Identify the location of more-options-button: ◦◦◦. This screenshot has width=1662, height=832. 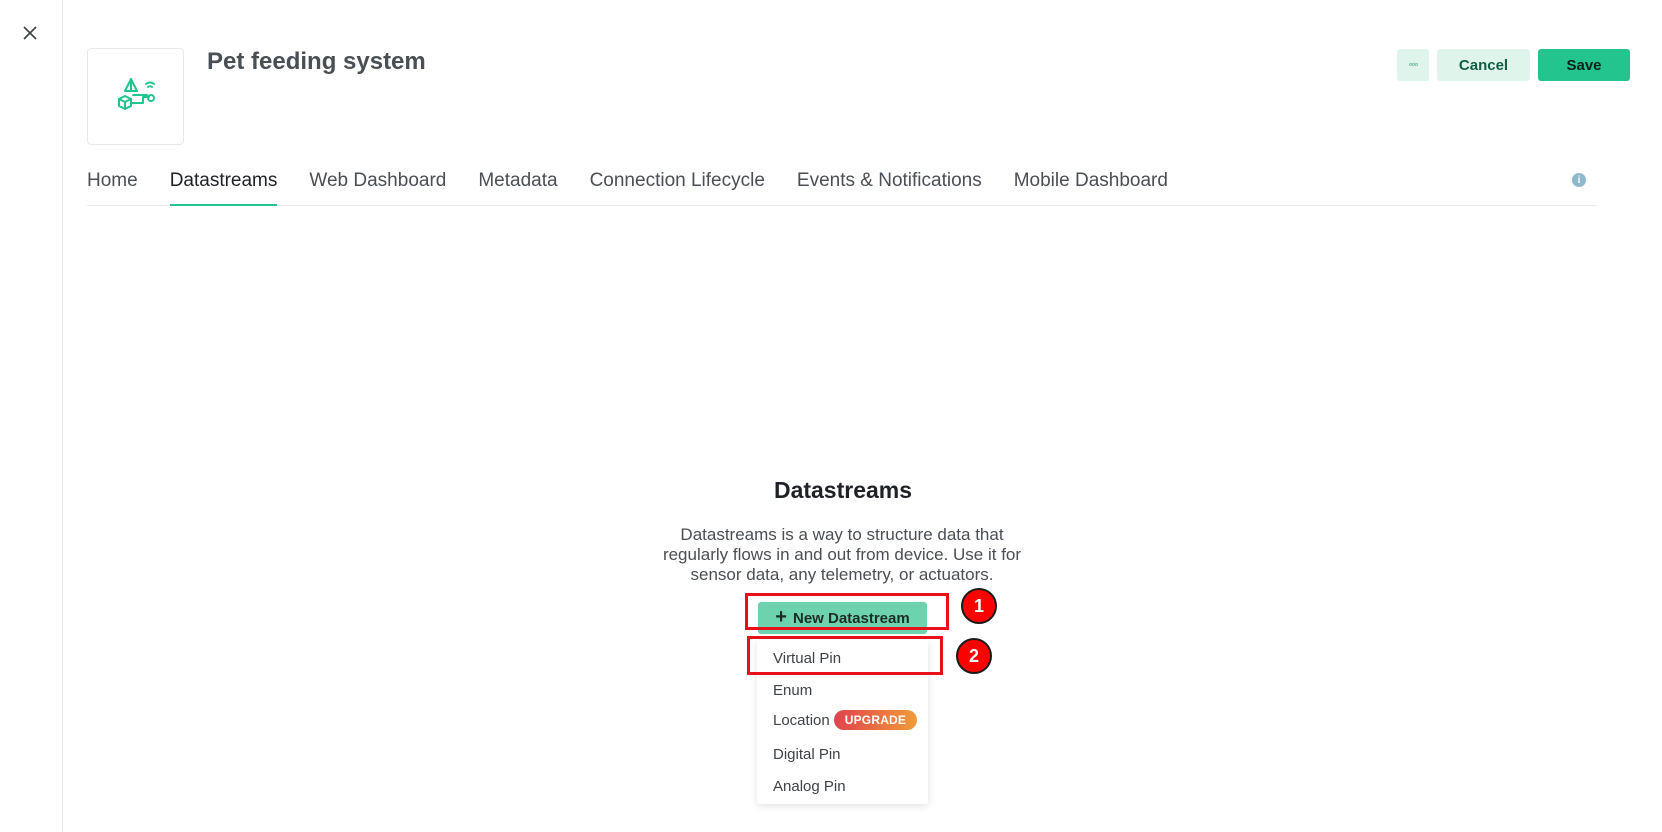
(1413, 65).